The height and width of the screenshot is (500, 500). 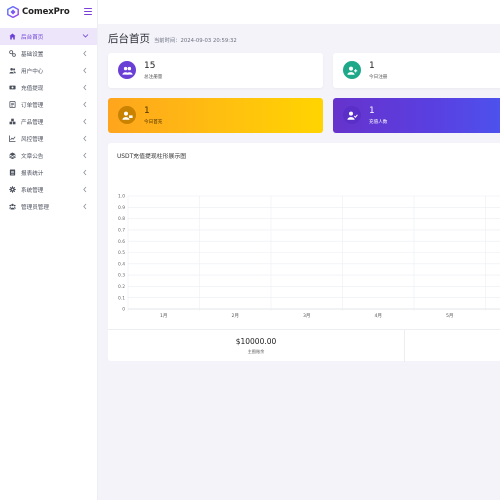 I want to click on sidebar-item-system: 系统管理, so click(x=48, y=189).